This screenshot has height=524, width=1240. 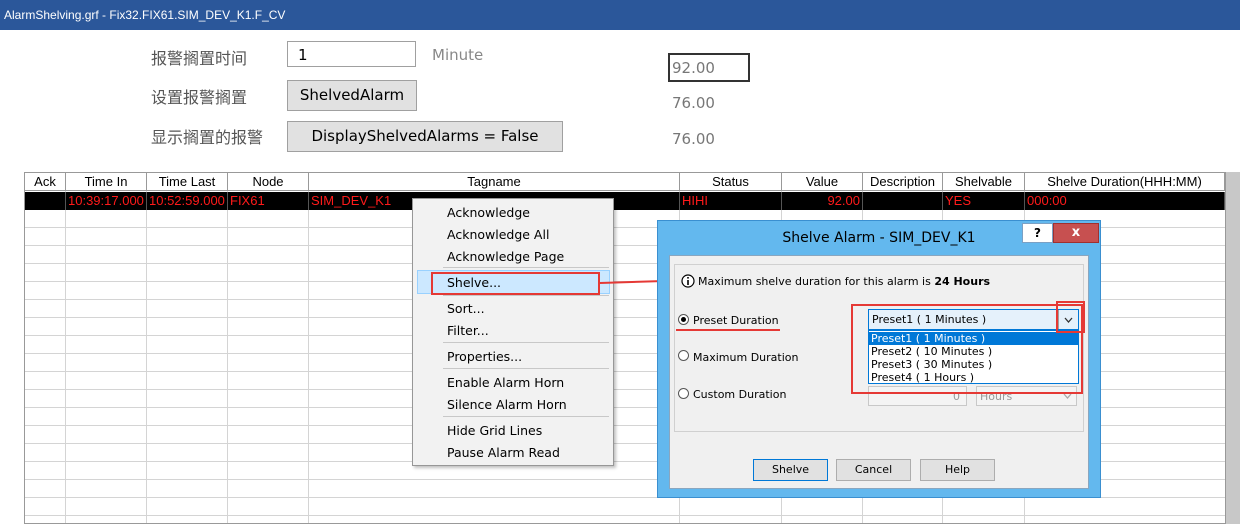 What do you see at coordinates (688, 281) in the screenshot?
I see `info-icon` at bounding box center [688, 281].